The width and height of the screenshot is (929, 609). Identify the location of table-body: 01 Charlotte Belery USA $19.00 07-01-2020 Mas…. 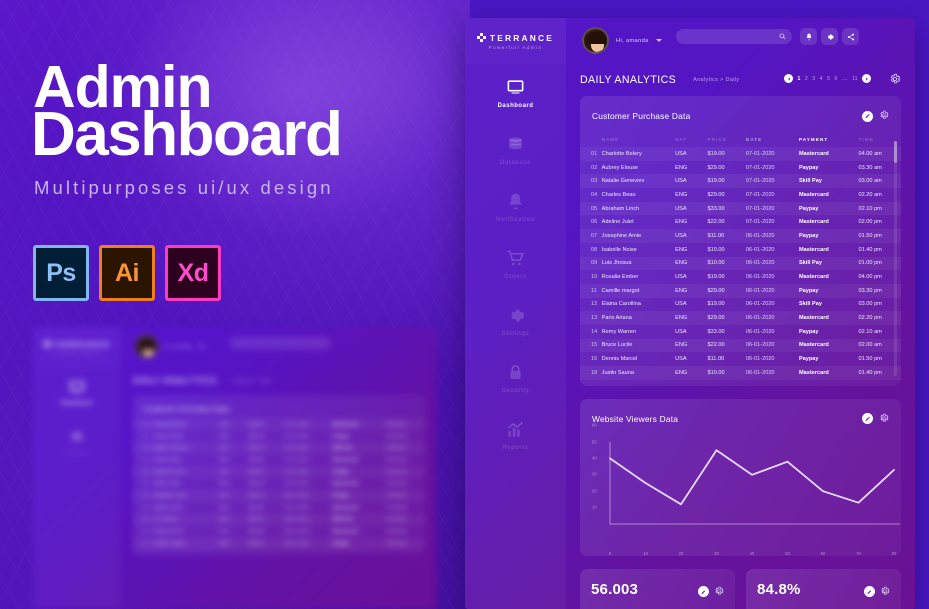
(740, 263).